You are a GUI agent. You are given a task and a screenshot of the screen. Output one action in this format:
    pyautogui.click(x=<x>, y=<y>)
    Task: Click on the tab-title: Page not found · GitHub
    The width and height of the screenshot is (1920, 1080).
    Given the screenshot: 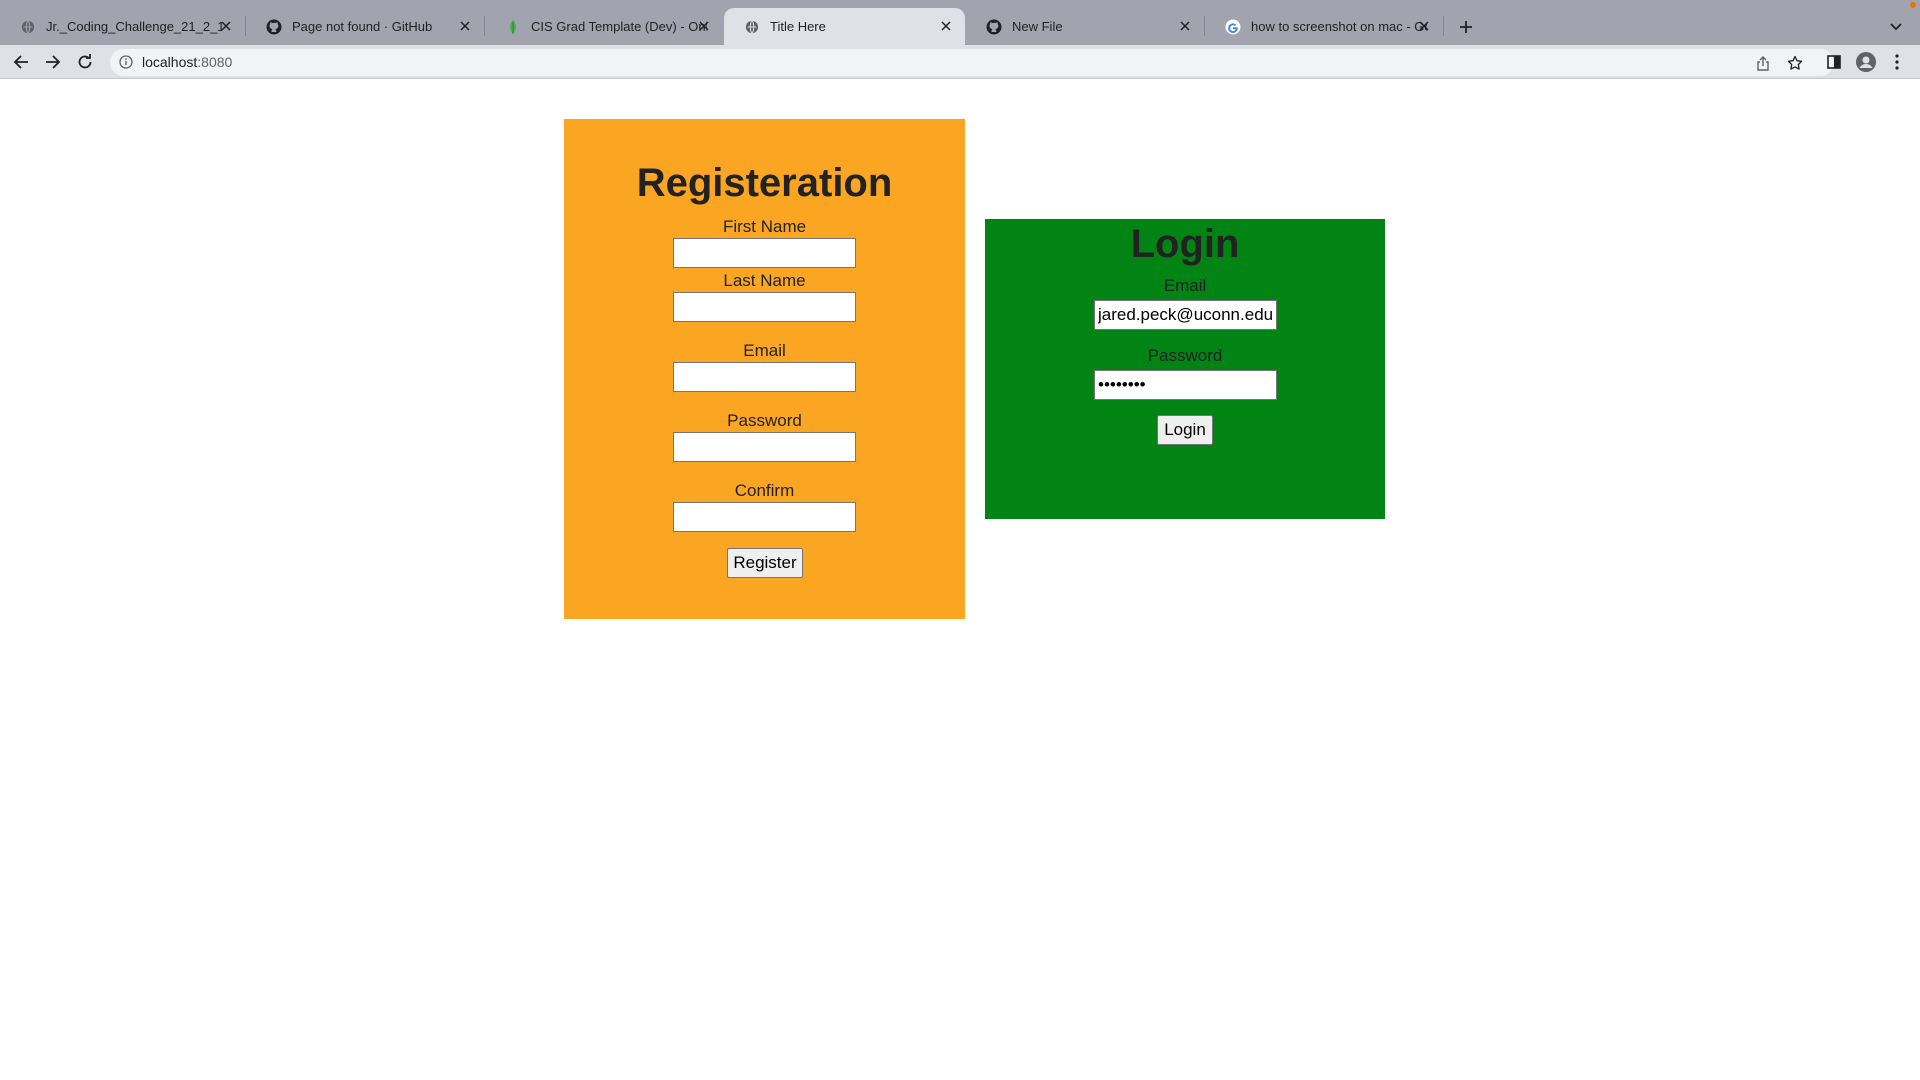 What is the action you would take?
    pyautogui.click(x=362, y=26)
    